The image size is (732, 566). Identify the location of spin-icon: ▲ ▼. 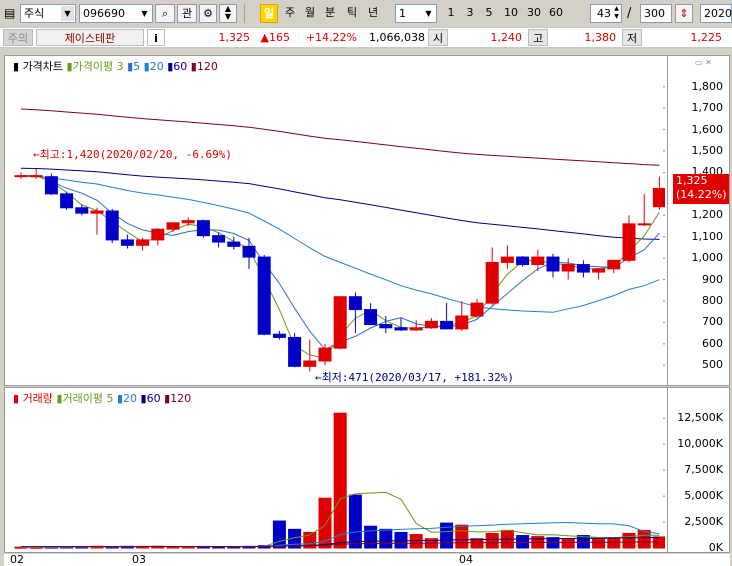
(228, 12).